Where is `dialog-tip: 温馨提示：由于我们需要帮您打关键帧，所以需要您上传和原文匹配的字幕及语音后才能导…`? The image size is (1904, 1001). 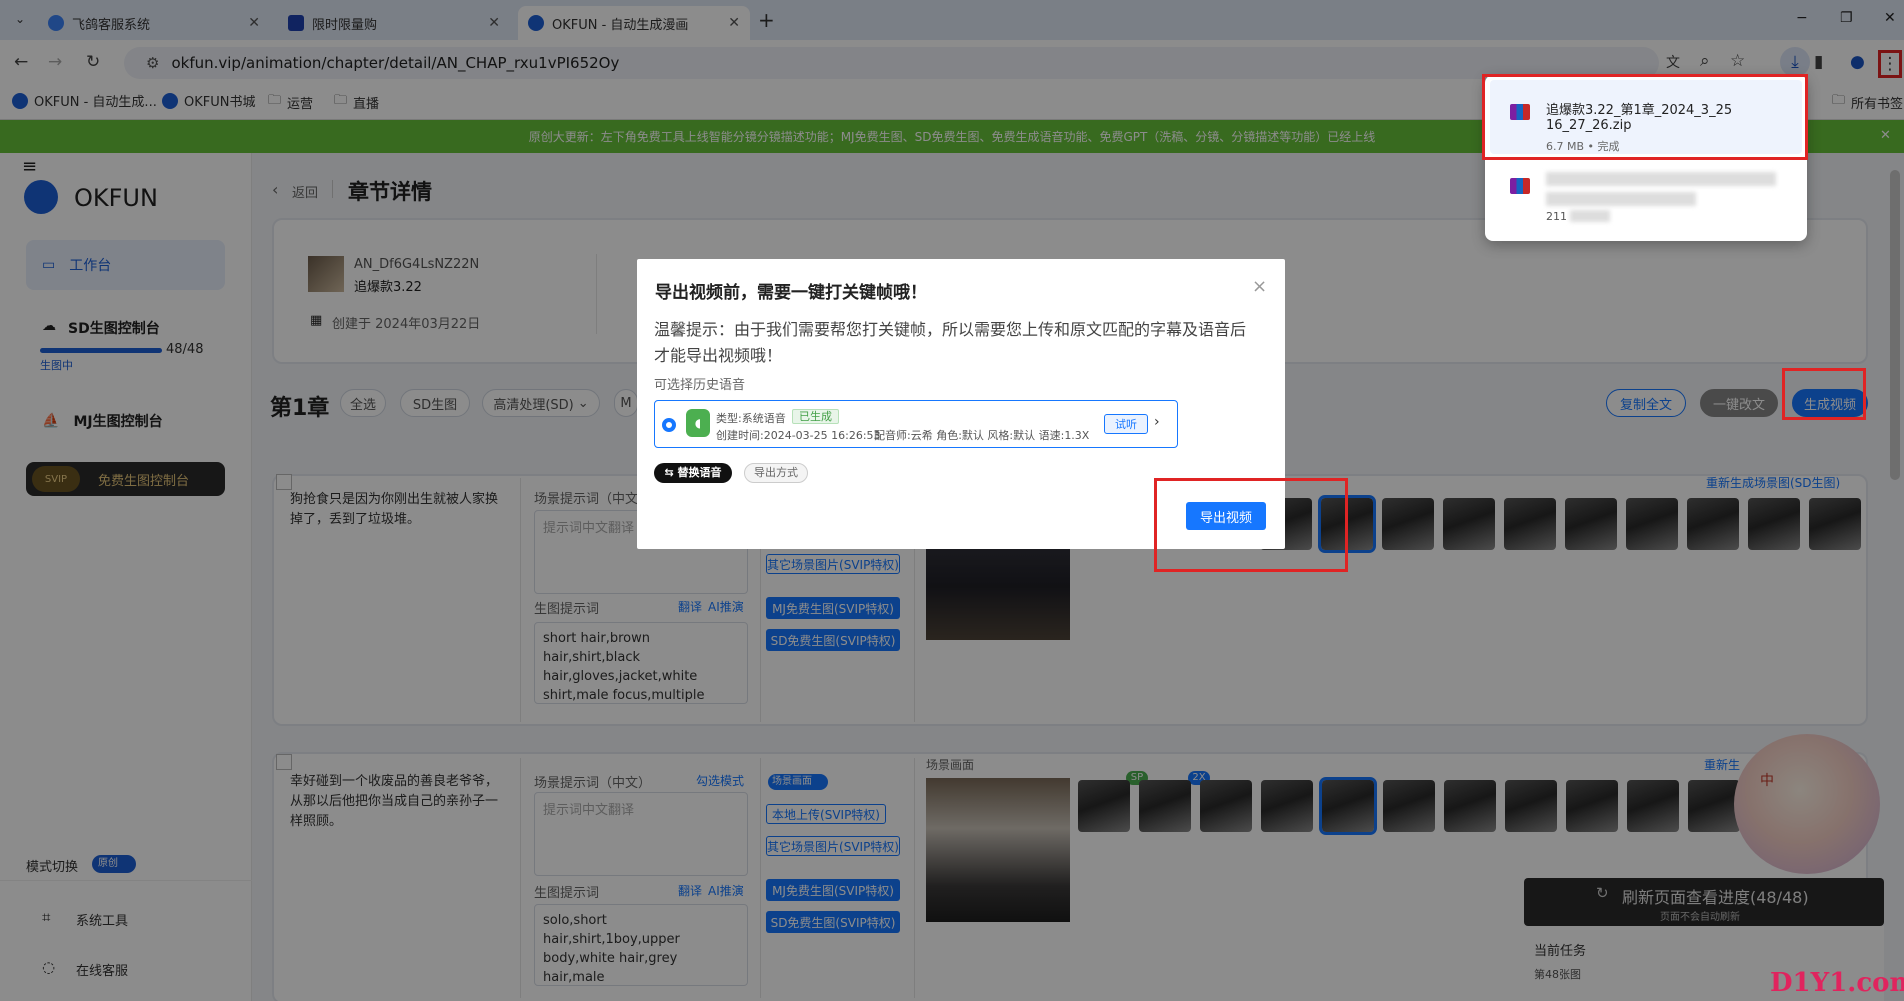
dialog-tip: 温馨提示：由于我们需要帮您打关键帧，所以需要您上传和原文匹配的字幕及语音后才能导… is located at coordinates (950, 342).